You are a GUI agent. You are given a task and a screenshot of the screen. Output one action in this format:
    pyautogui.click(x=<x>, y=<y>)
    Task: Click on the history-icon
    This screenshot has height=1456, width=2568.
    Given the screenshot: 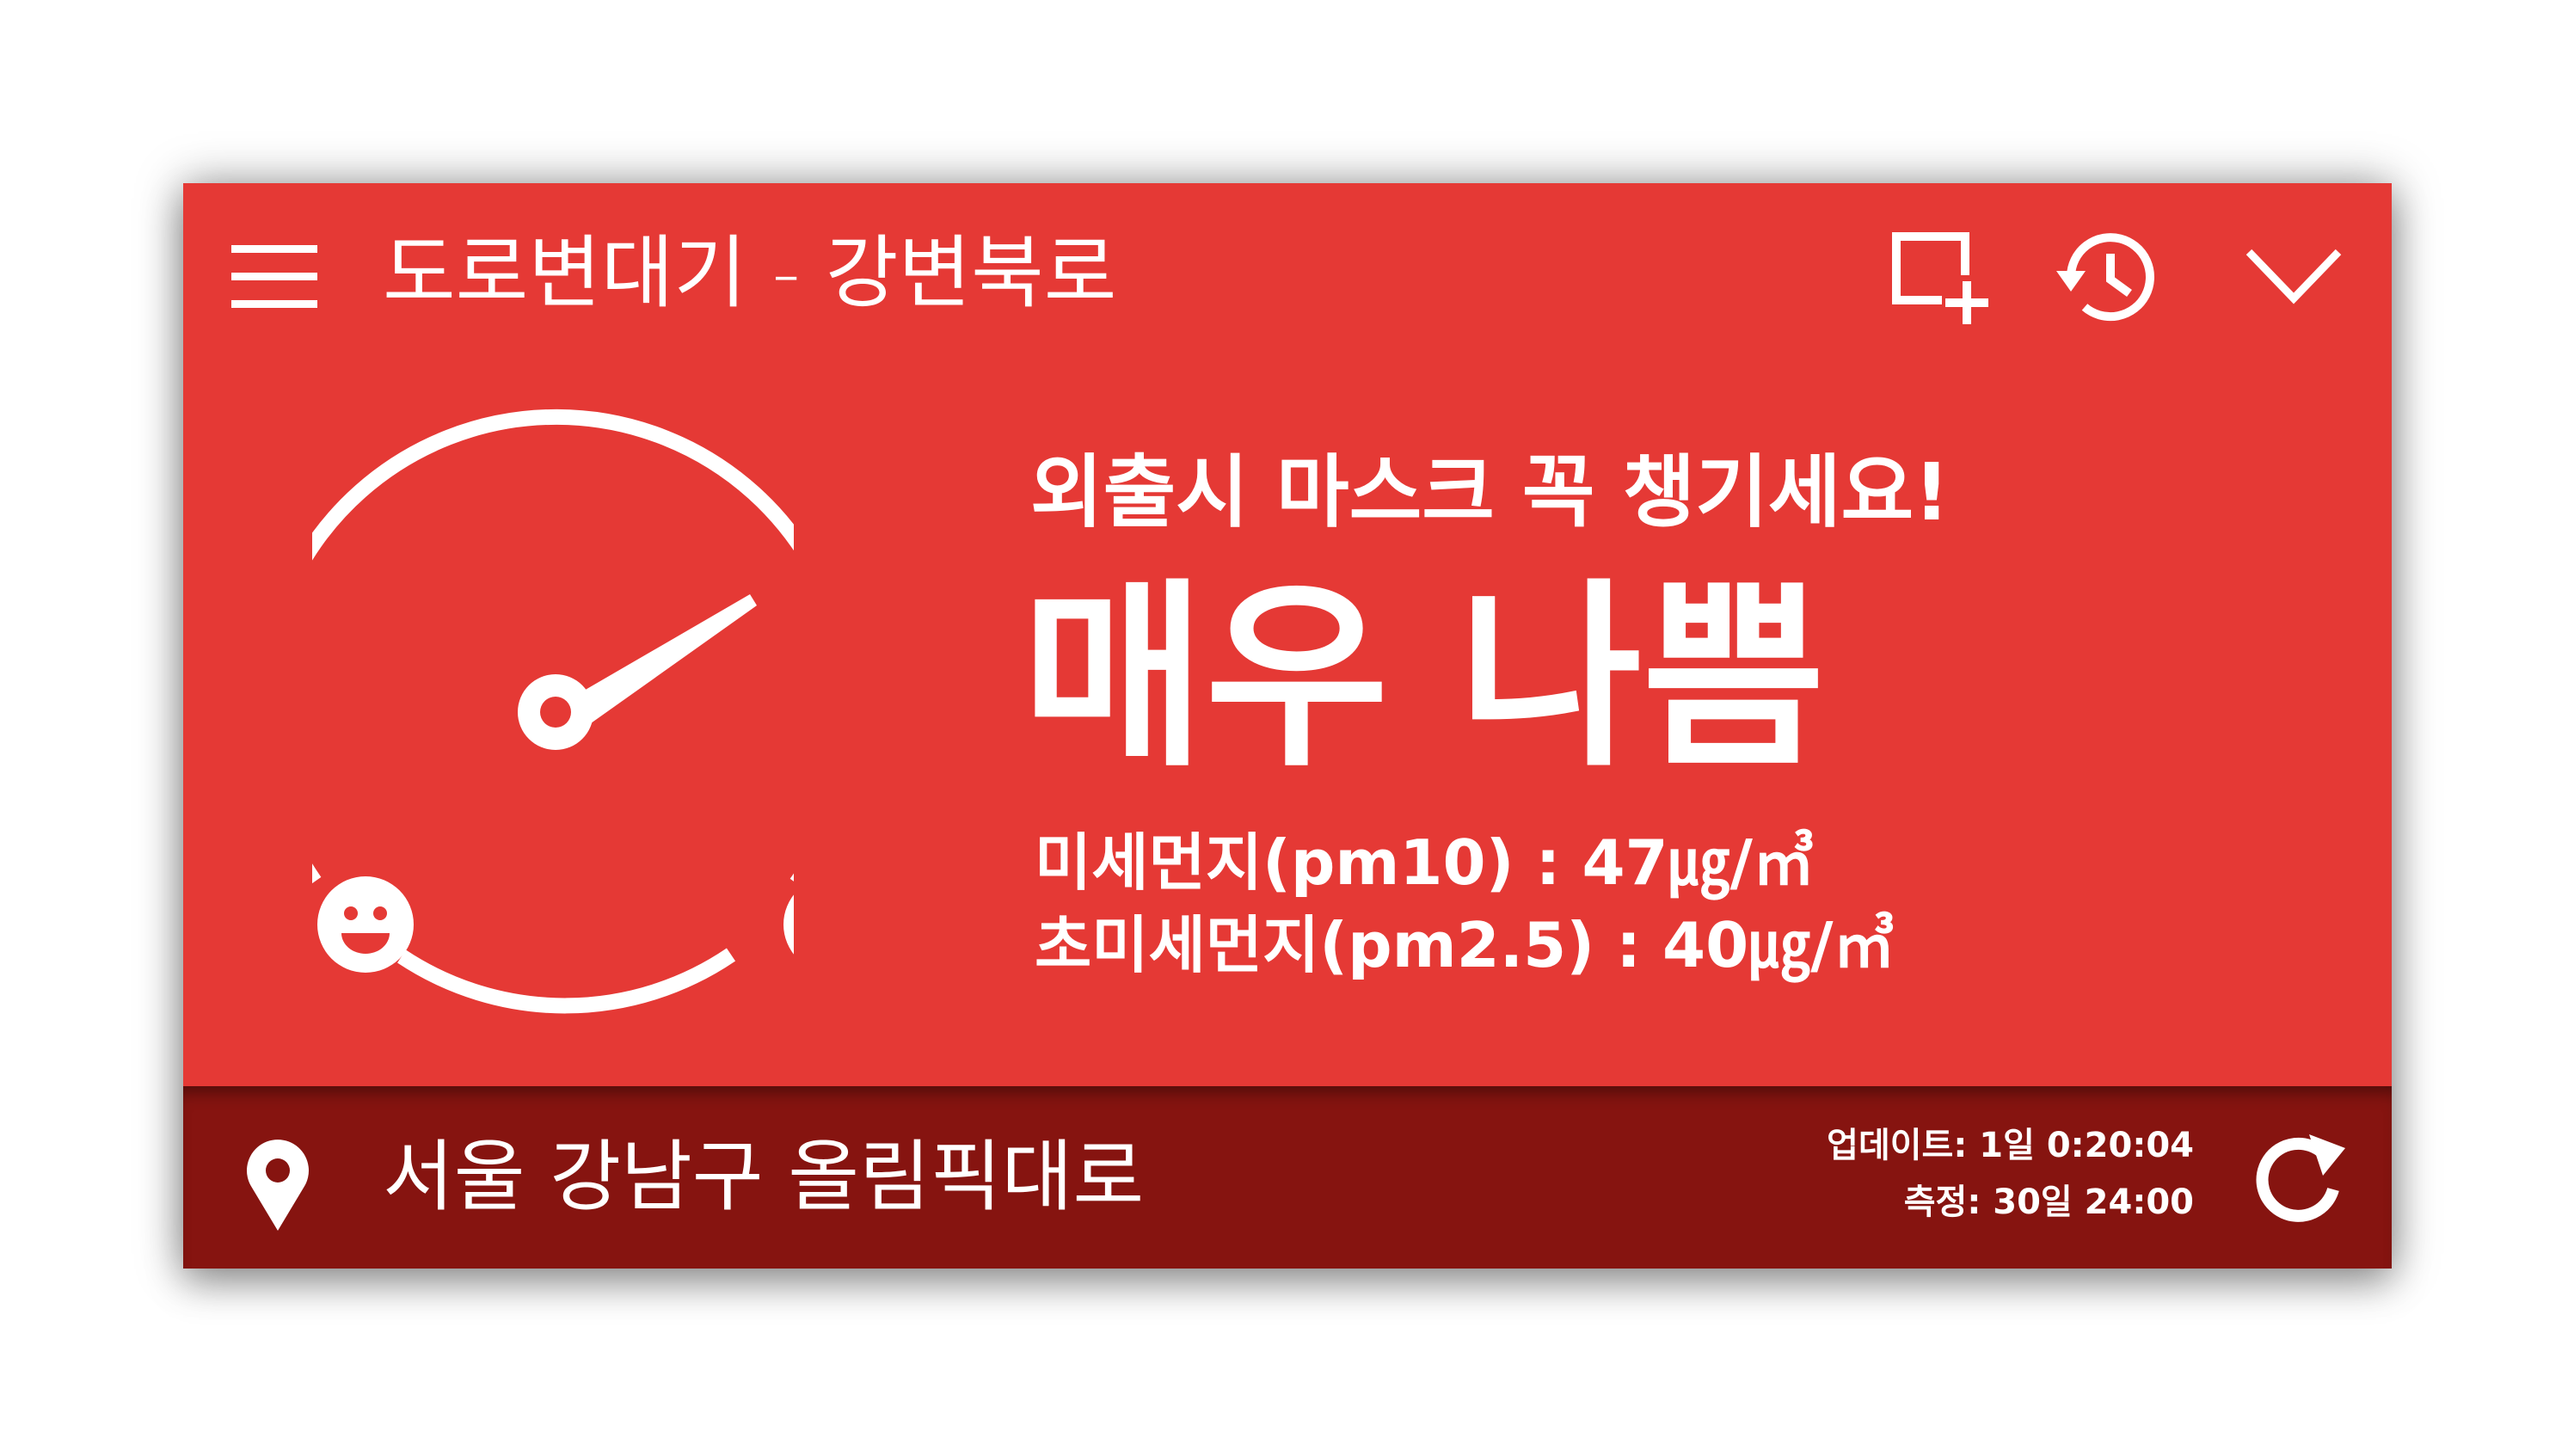 What is the action you would take?
    pyautogui.click(x=2105, y=278)
    